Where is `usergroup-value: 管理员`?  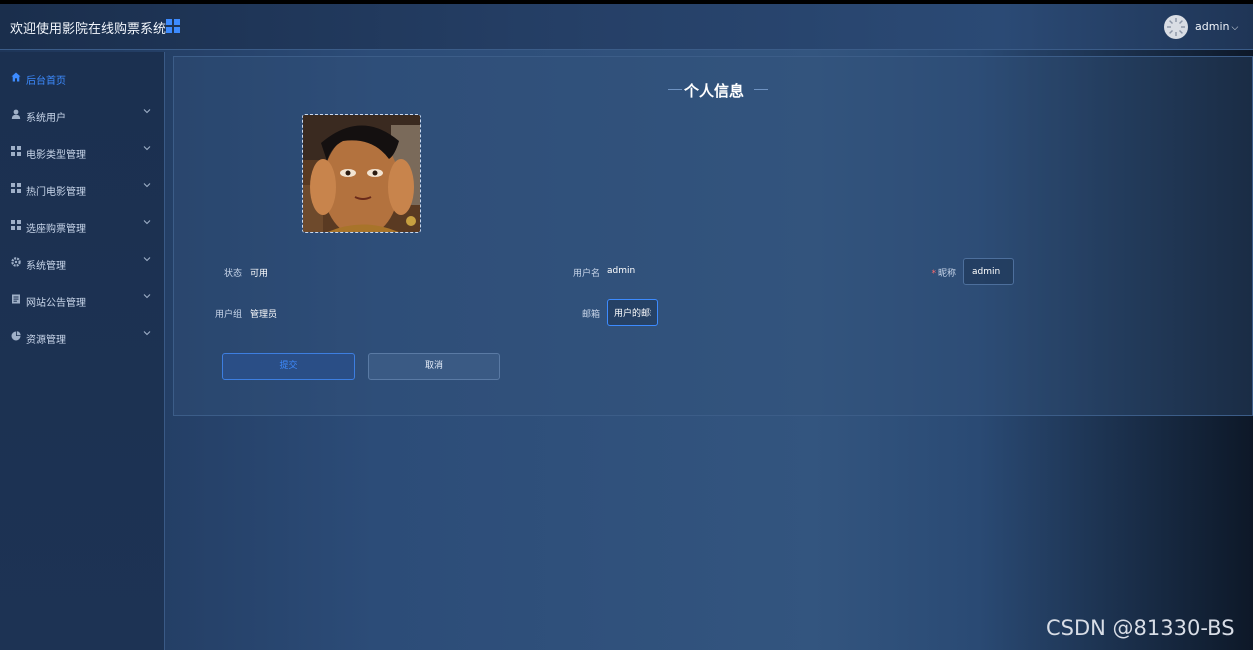
usergroup-value: 管理员 is located at coordinates (264, 315).